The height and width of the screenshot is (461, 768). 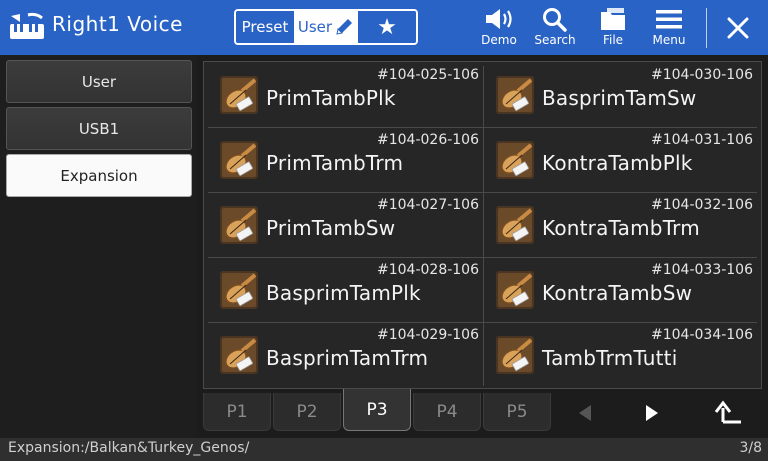 I want to click on voice-name: BasprimTamSw, so click(x=619, y=98).